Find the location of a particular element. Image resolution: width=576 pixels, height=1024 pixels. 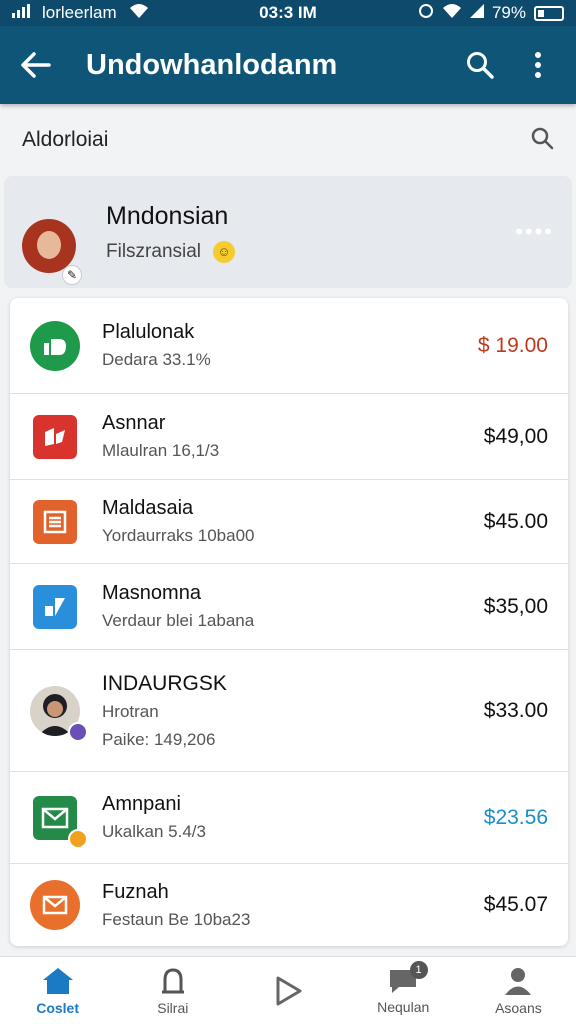

edit-badge-icon: ✎ is located at coordinates (72, 275).